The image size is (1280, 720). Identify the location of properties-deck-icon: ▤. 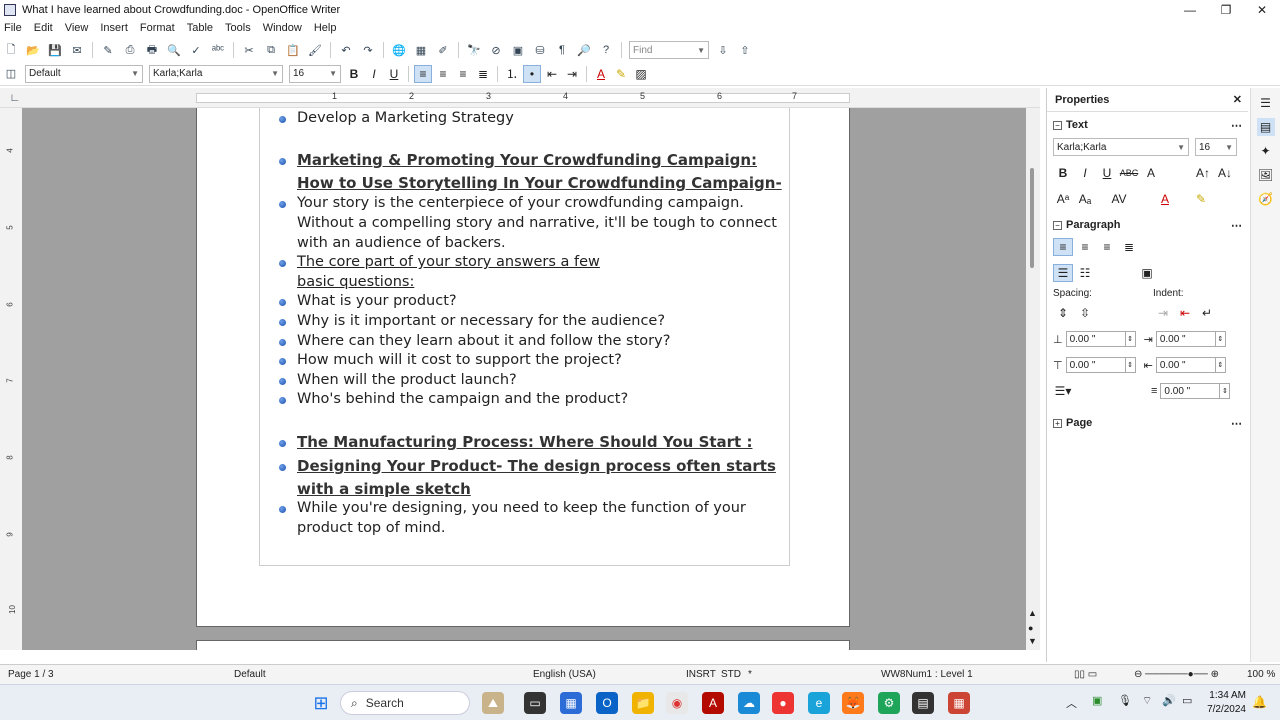
(1265, 127).